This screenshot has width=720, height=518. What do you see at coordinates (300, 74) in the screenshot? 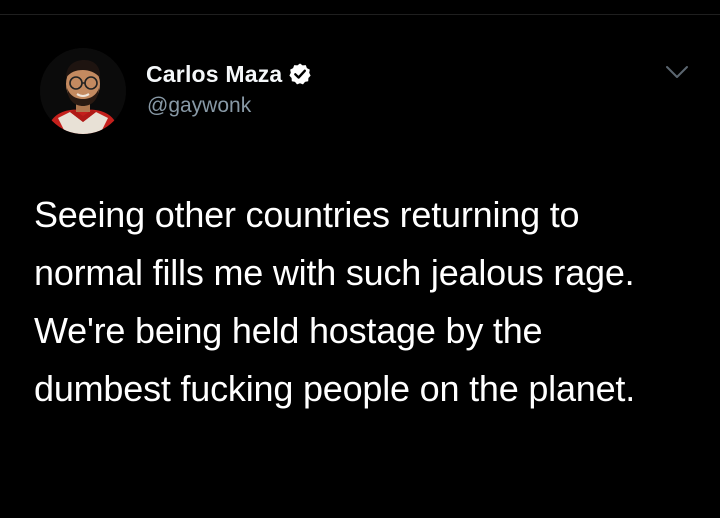
I see `verified-badge-icon` at bounding box center [300, 74].